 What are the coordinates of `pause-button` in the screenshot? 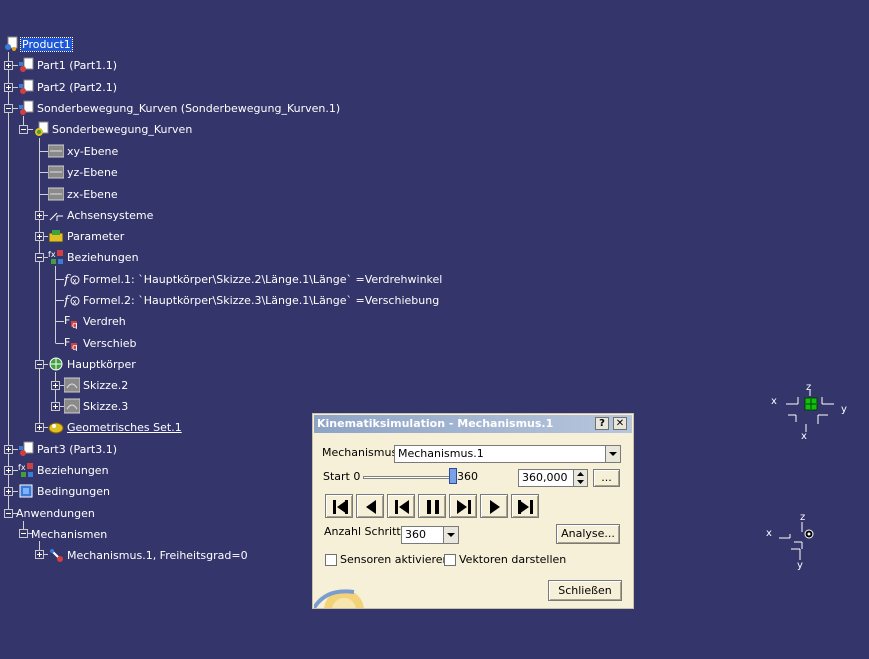 It's located at (432, 506).